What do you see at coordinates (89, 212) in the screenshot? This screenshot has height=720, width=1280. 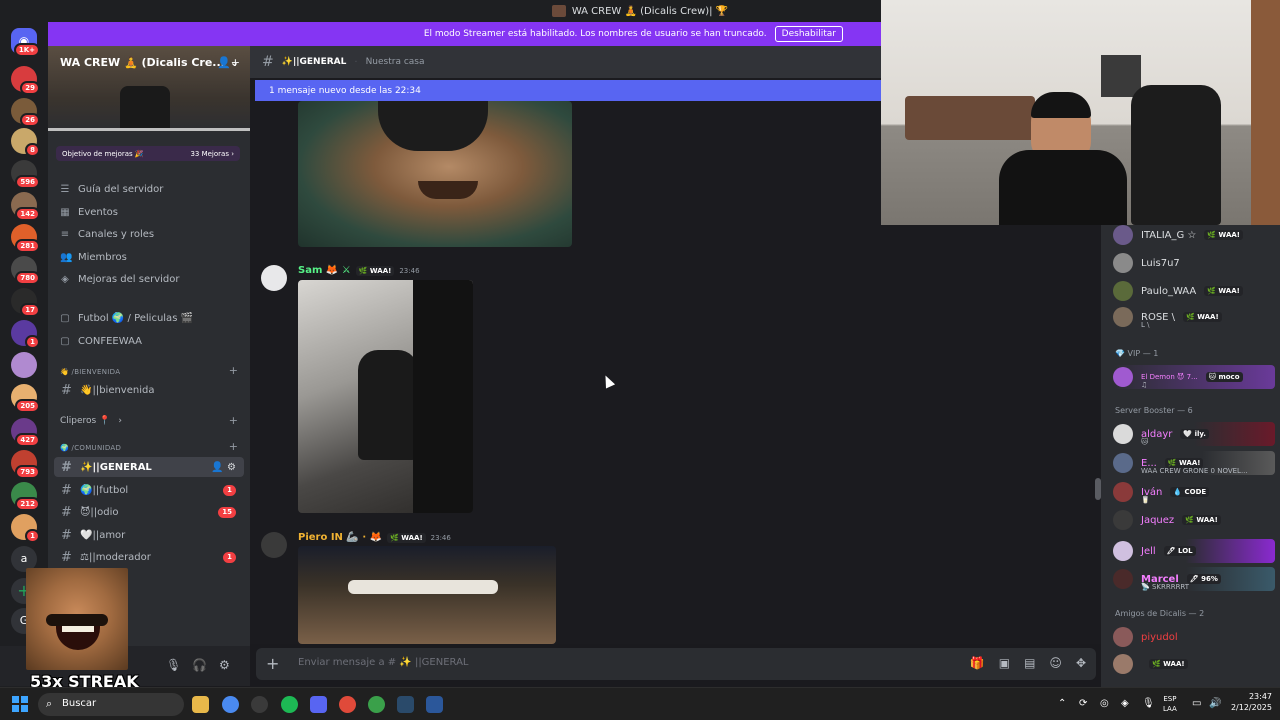 I see `nav-events: ▦ Eventos` at bounding box center [89, 212].